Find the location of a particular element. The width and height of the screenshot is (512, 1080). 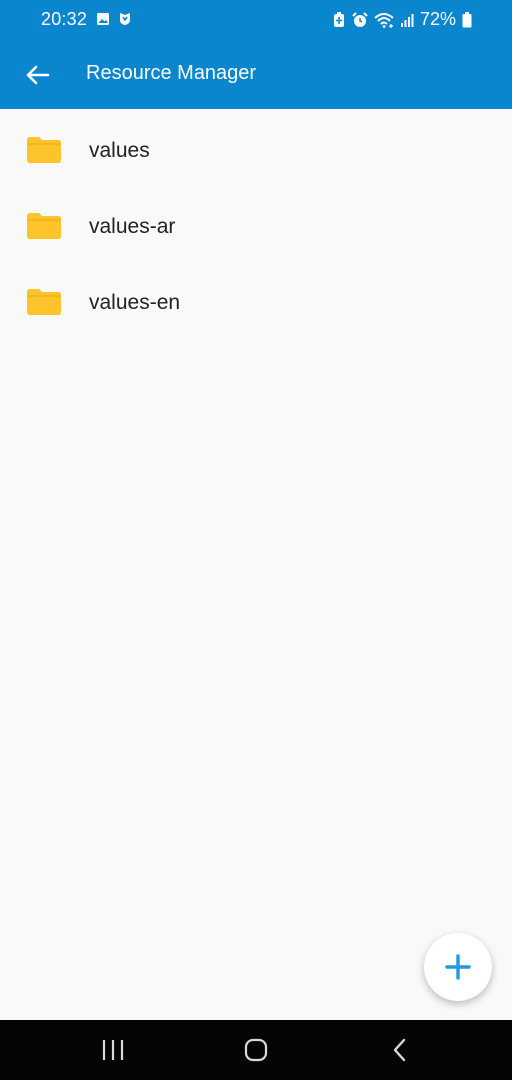

folder-name: values is located at coordinates (119, 150).